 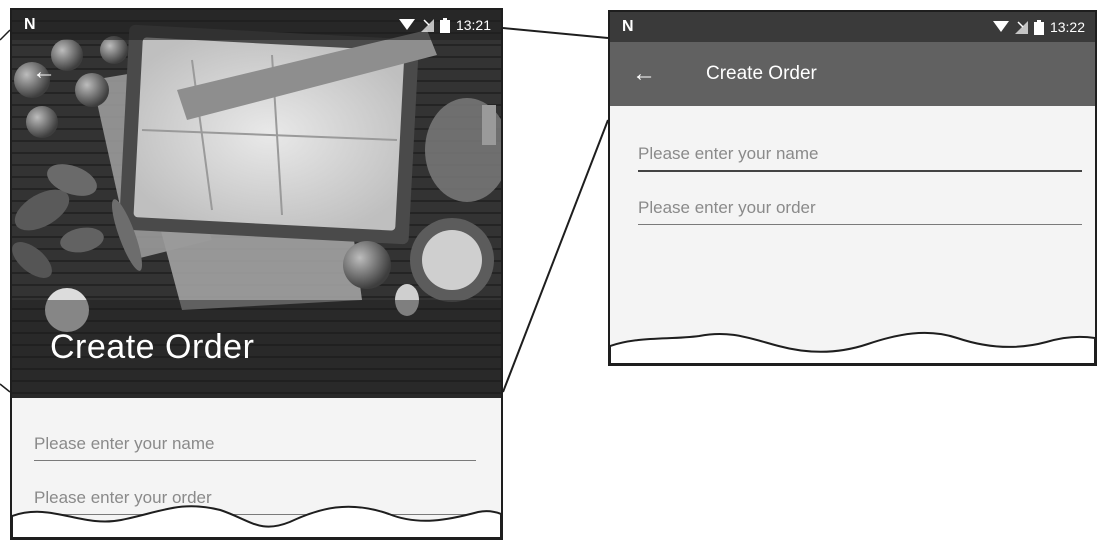 I want to click on toolbar-title: Create Order, so click(x=761, y=73).